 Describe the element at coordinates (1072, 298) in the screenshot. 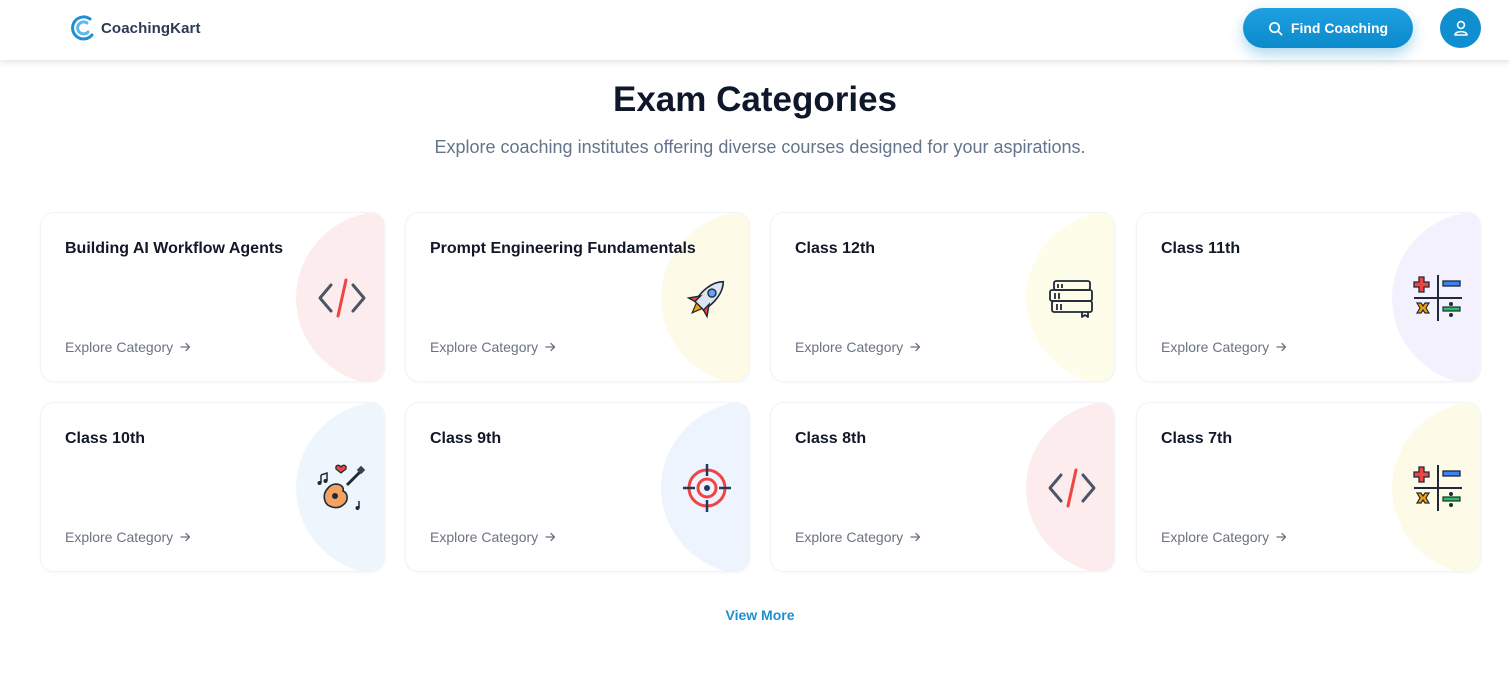

I see `books-icon` at that location.